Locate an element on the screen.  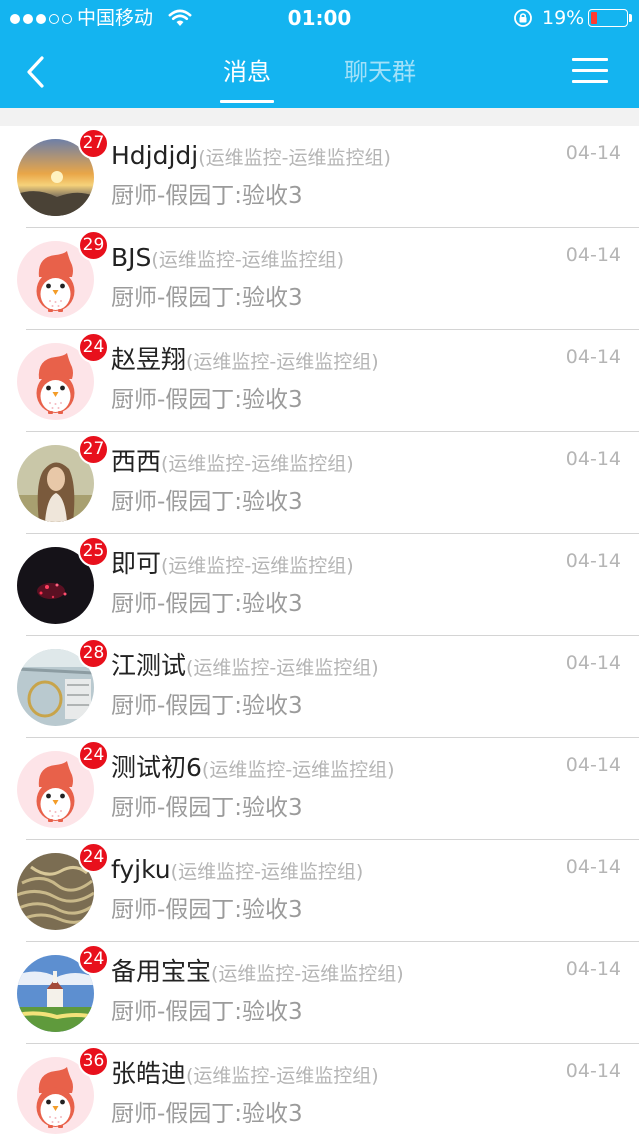
contact-name: 赵昱翔 is located at coordinates (149, 359).